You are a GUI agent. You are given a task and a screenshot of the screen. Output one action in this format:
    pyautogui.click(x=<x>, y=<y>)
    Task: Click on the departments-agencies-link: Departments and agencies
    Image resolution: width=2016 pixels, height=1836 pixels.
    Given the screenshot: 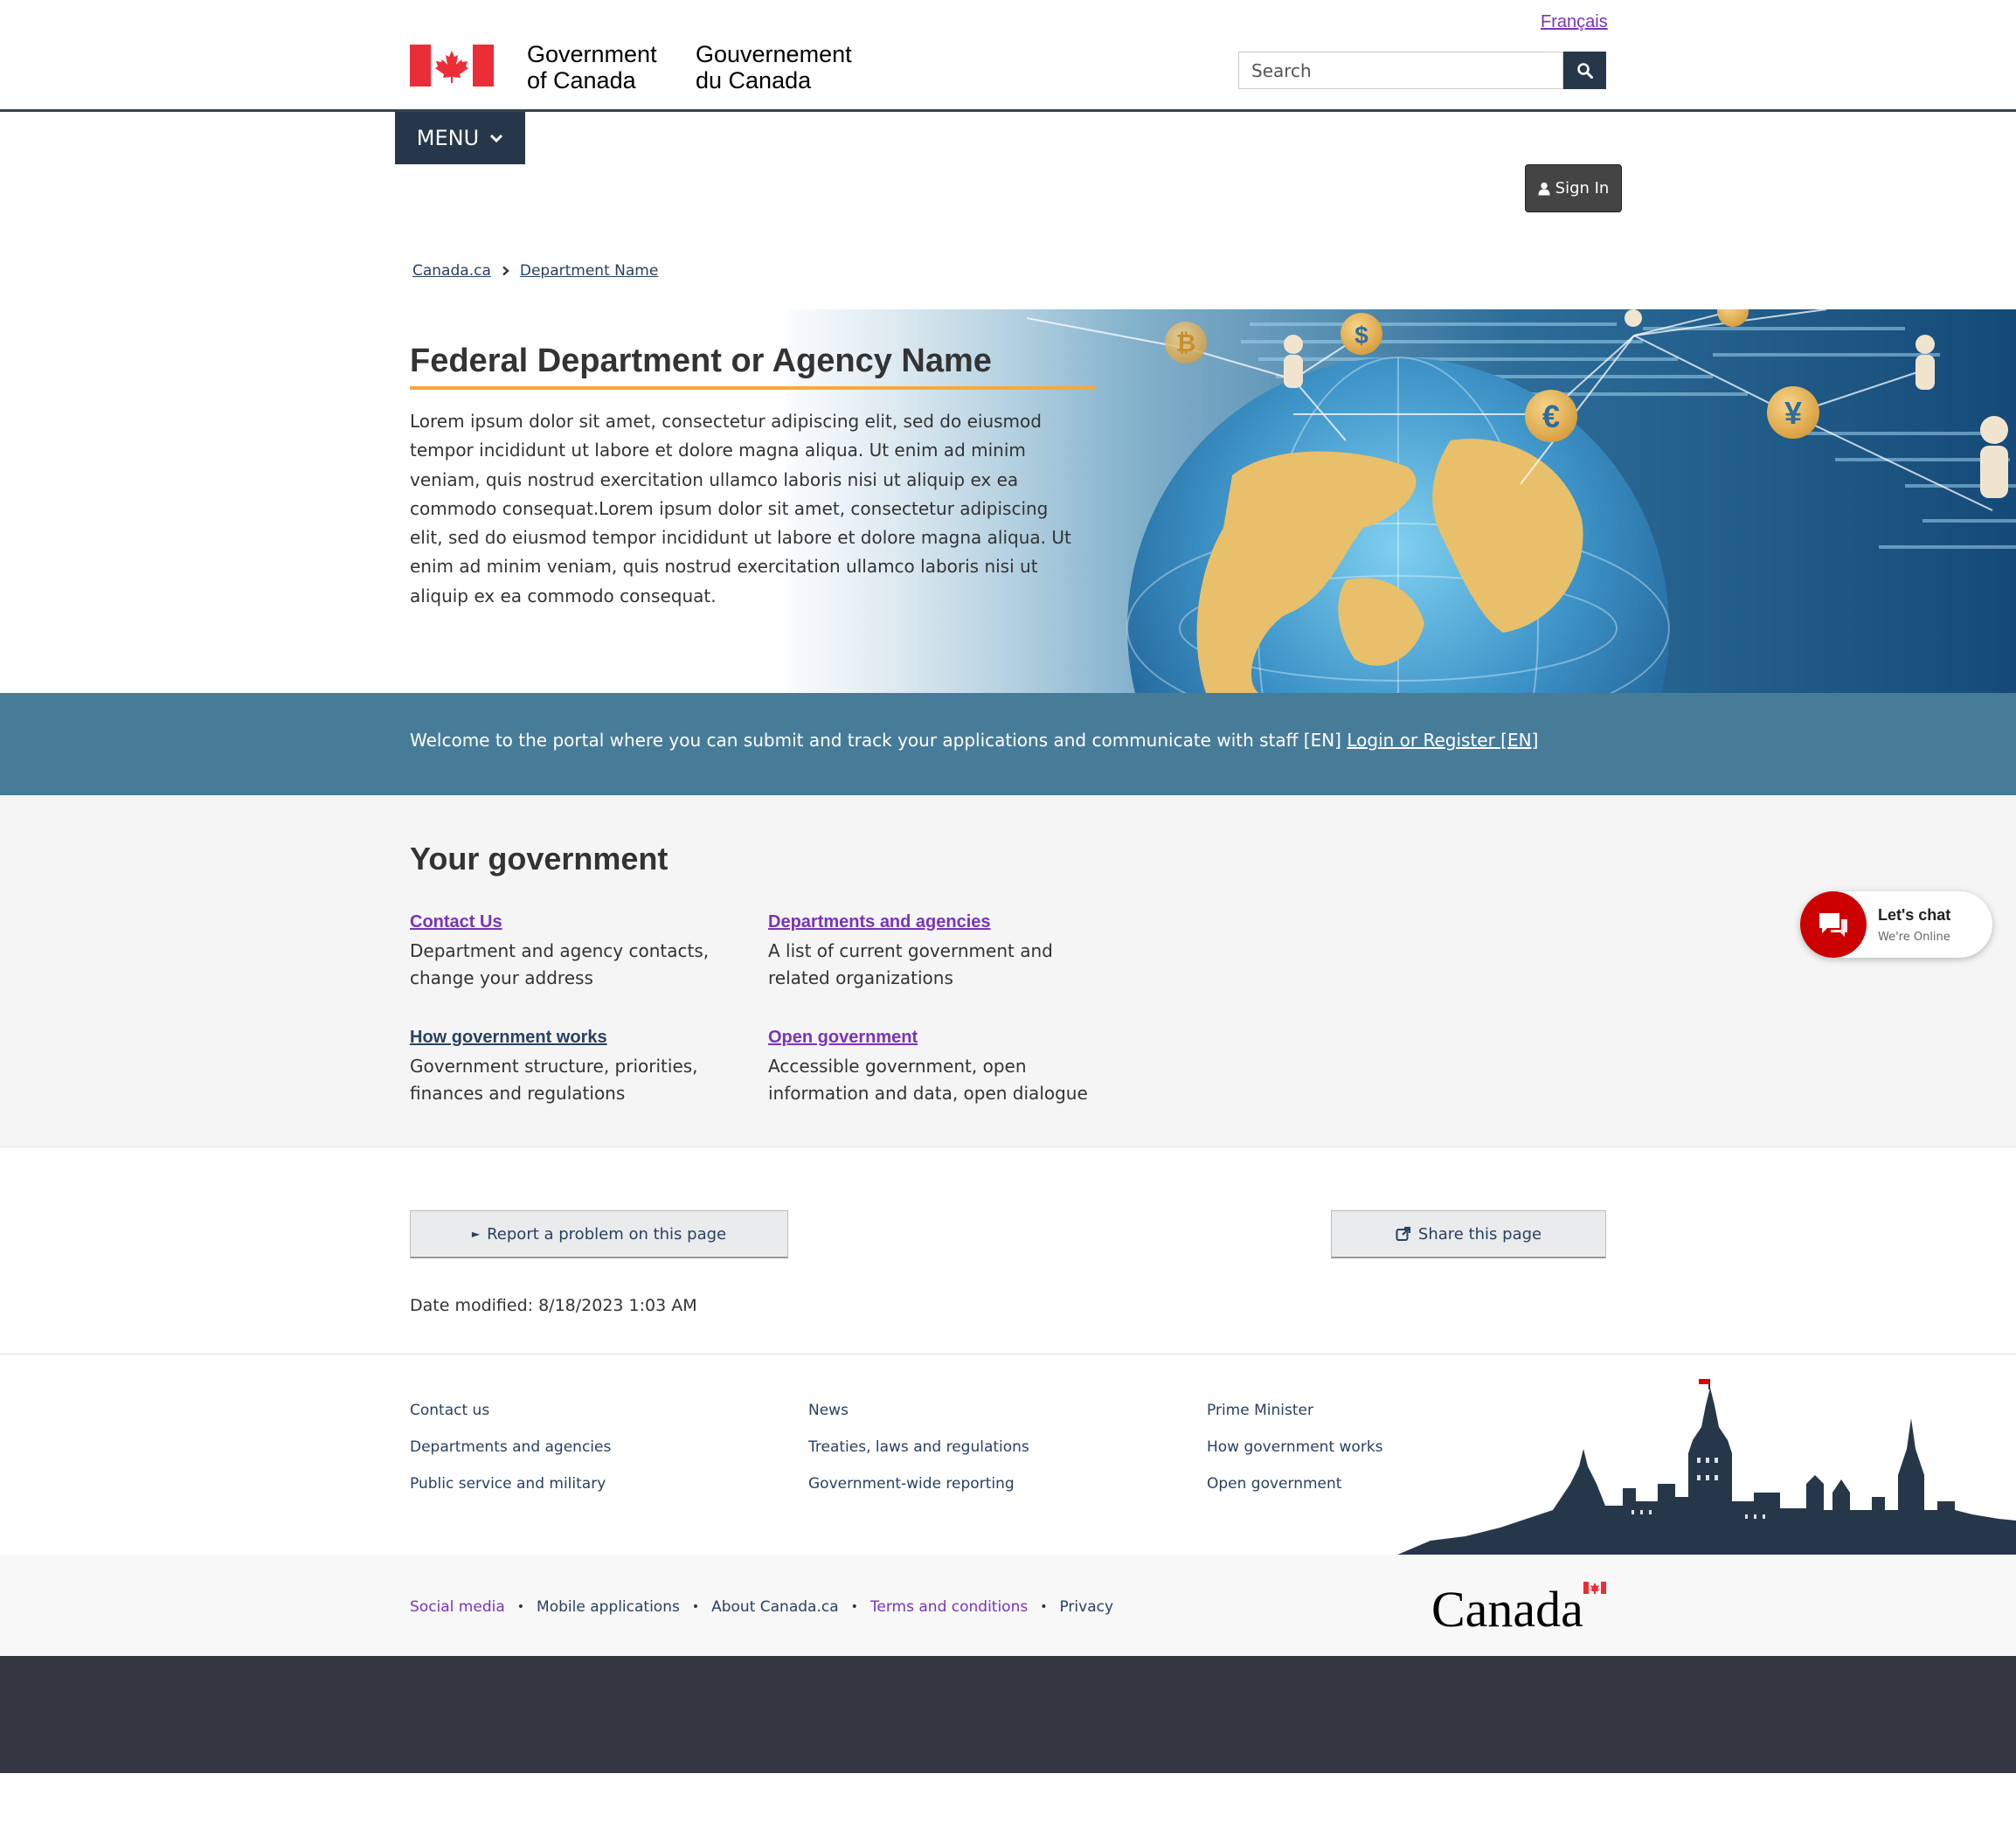 What is the action you would take?
    pyautogui.click(x=879, y=922)
    